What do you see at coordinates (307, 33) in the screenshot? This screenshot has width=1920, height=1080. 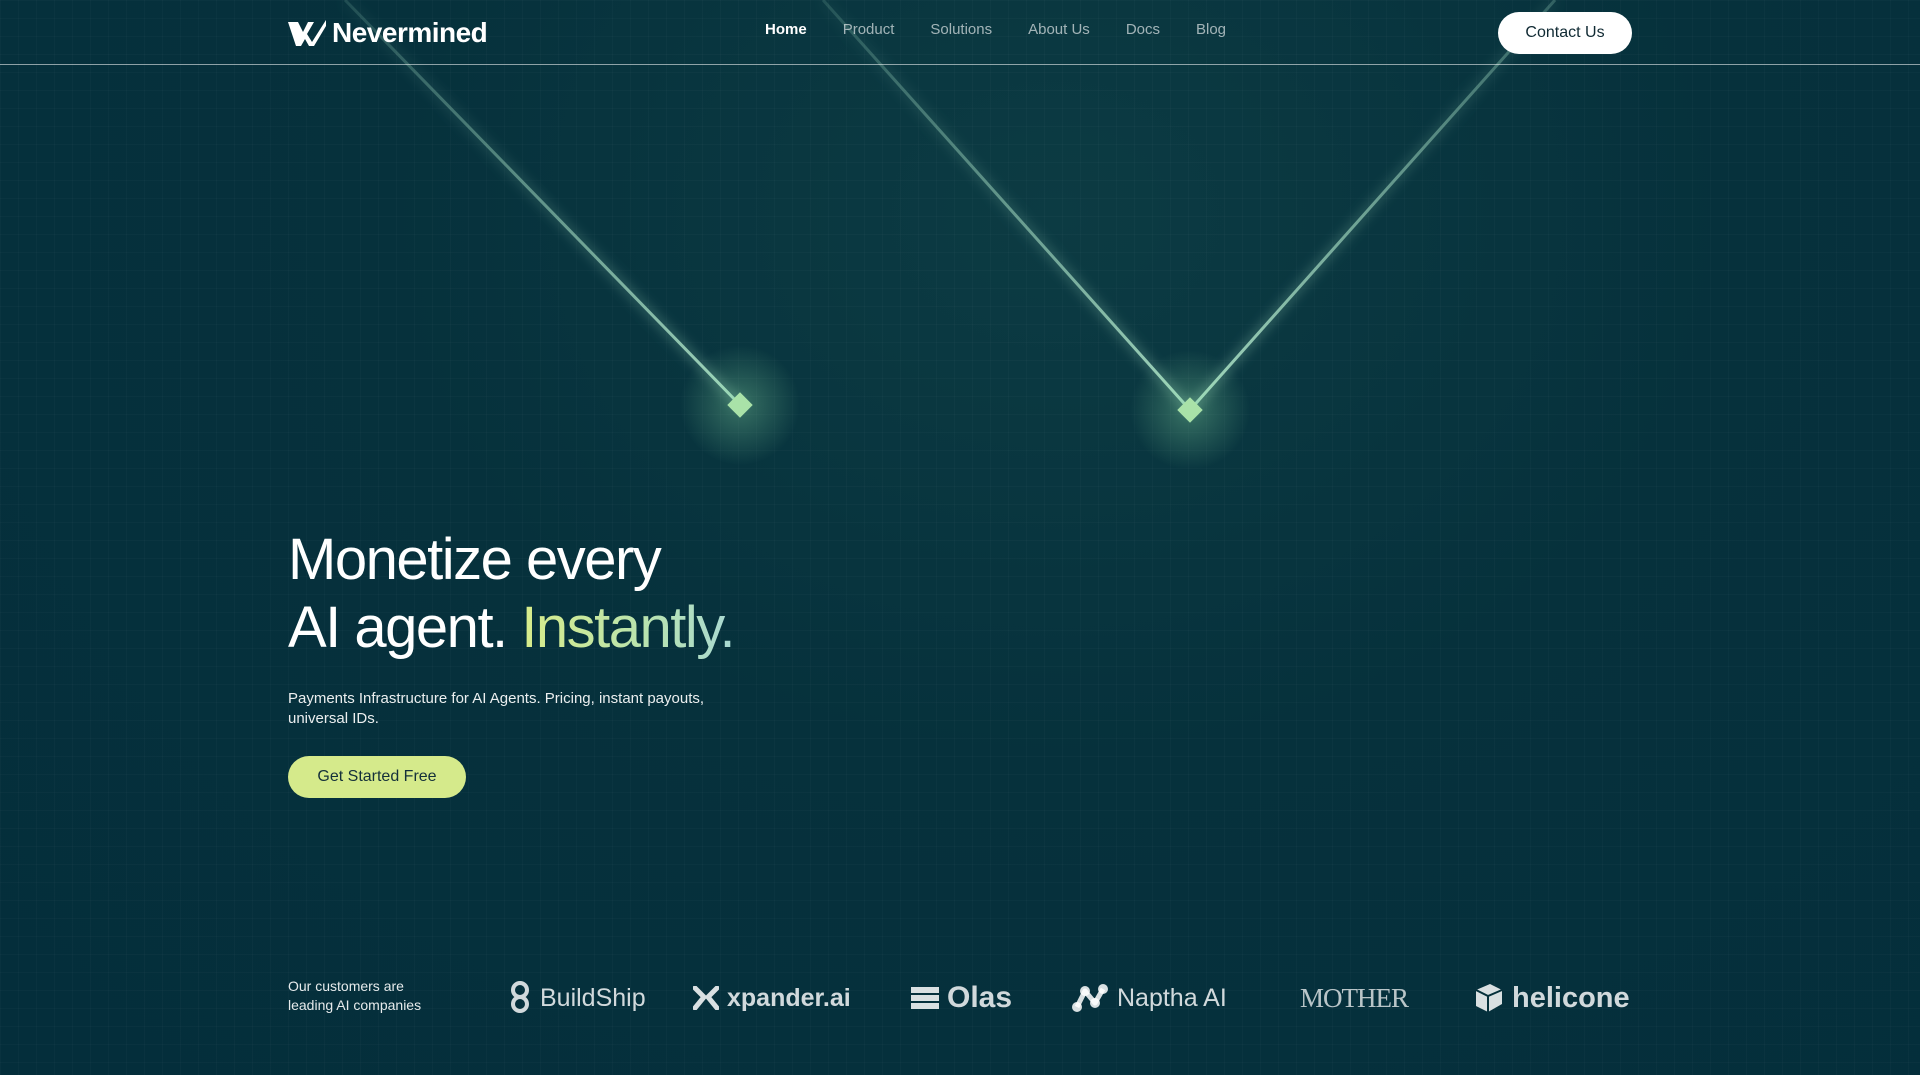 I see `nevermined-logo-icon` at bounding box center [307, 33].